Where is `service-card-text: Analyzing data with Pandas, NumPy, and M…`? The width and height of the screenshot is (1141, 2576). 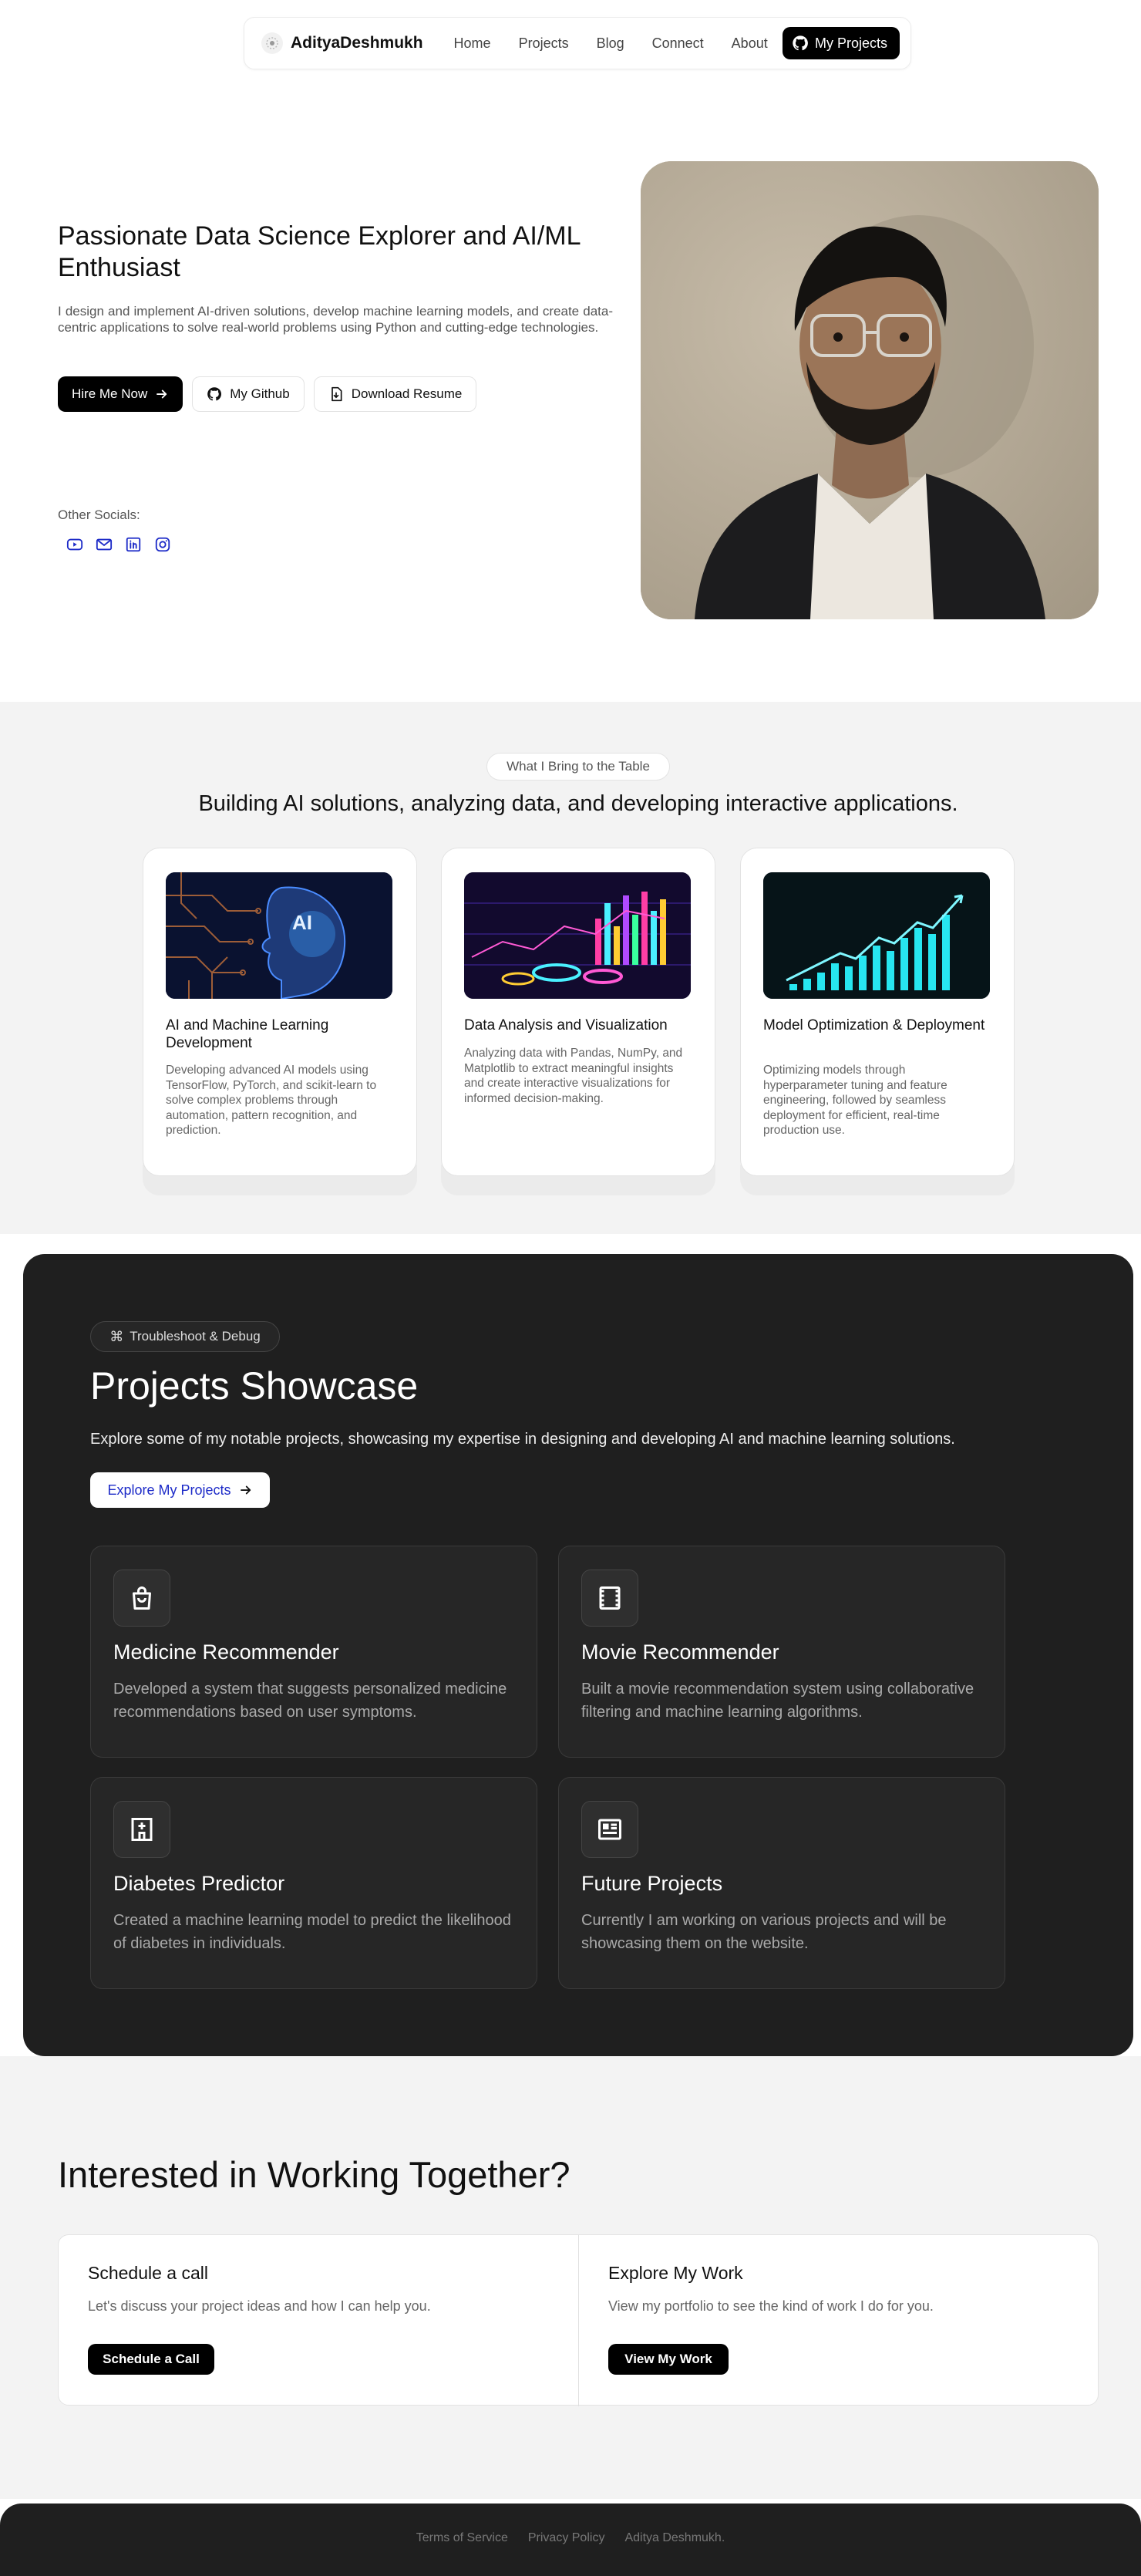 service-card-text: Analyzing data with Pandas, NumPy, and M… is located at coordinates (573, 1076).